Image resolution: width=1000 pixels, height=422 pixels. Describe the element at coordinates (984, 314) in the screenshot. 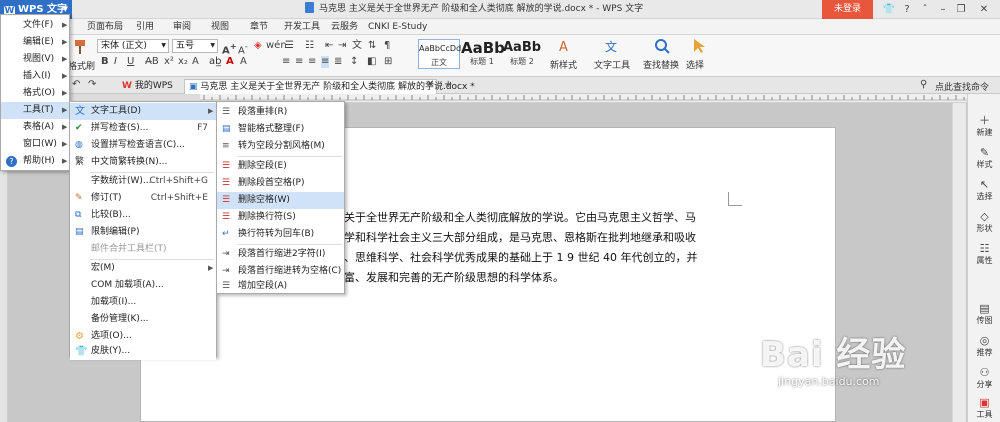

I see `sidebar-image-upload: ▤ 传图` at that location.